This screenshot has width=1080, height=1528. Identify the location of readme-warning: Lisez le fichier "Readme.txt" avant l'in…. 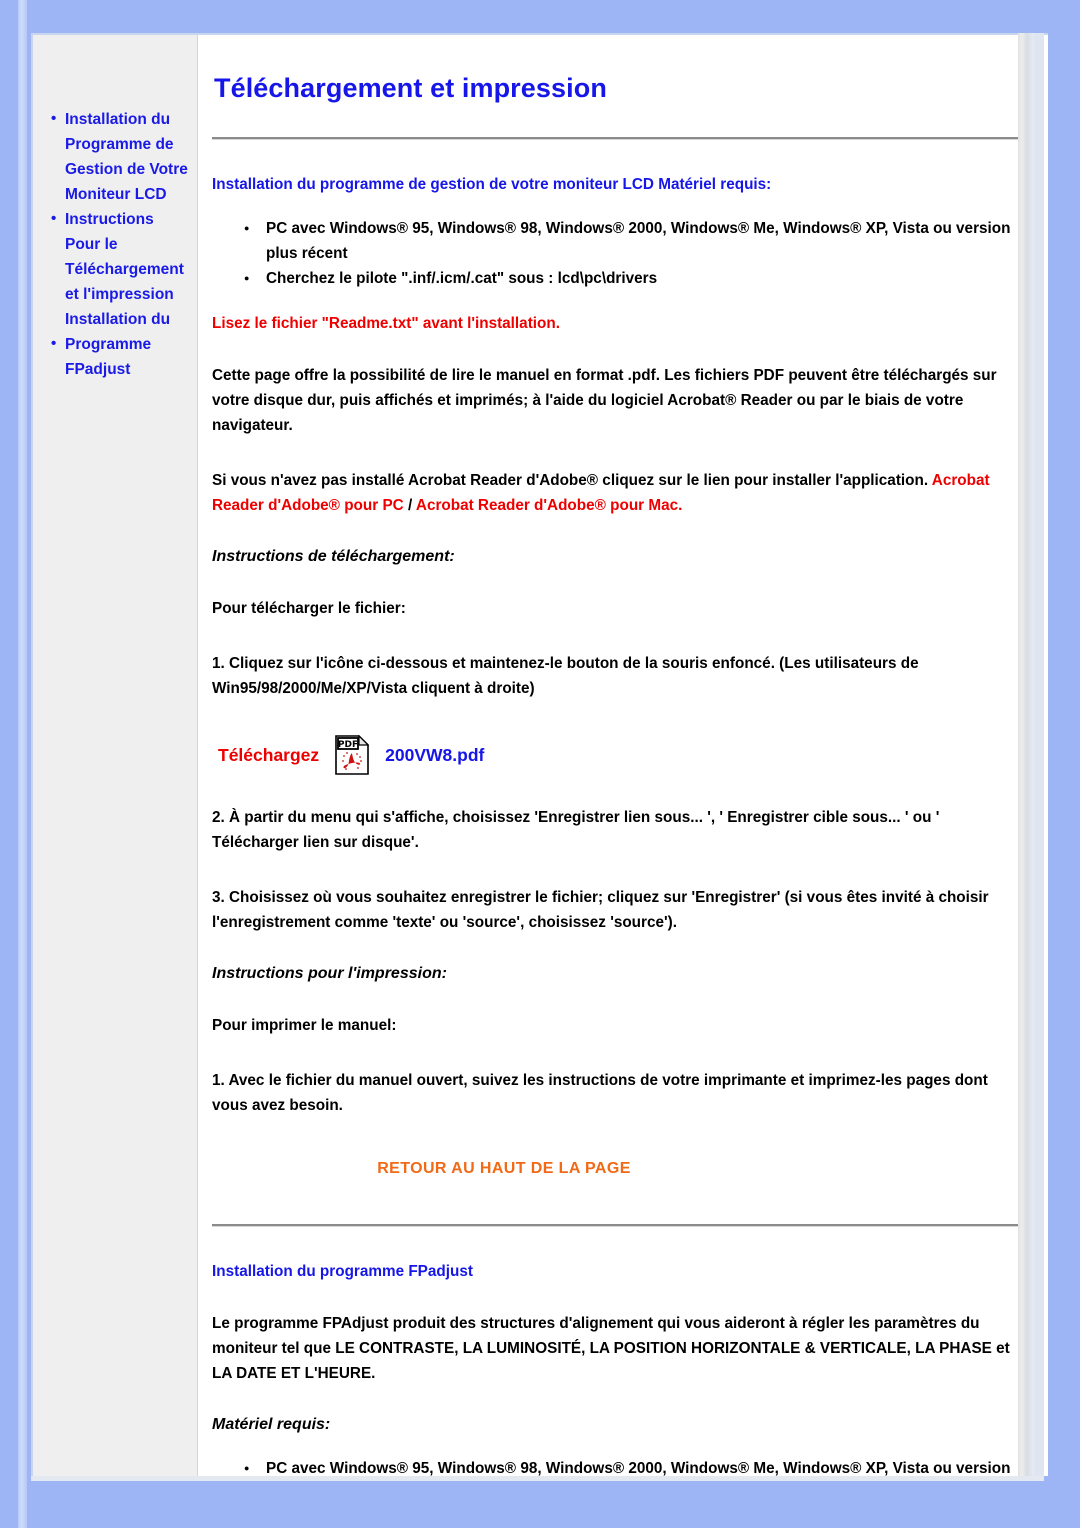
(386, 323).